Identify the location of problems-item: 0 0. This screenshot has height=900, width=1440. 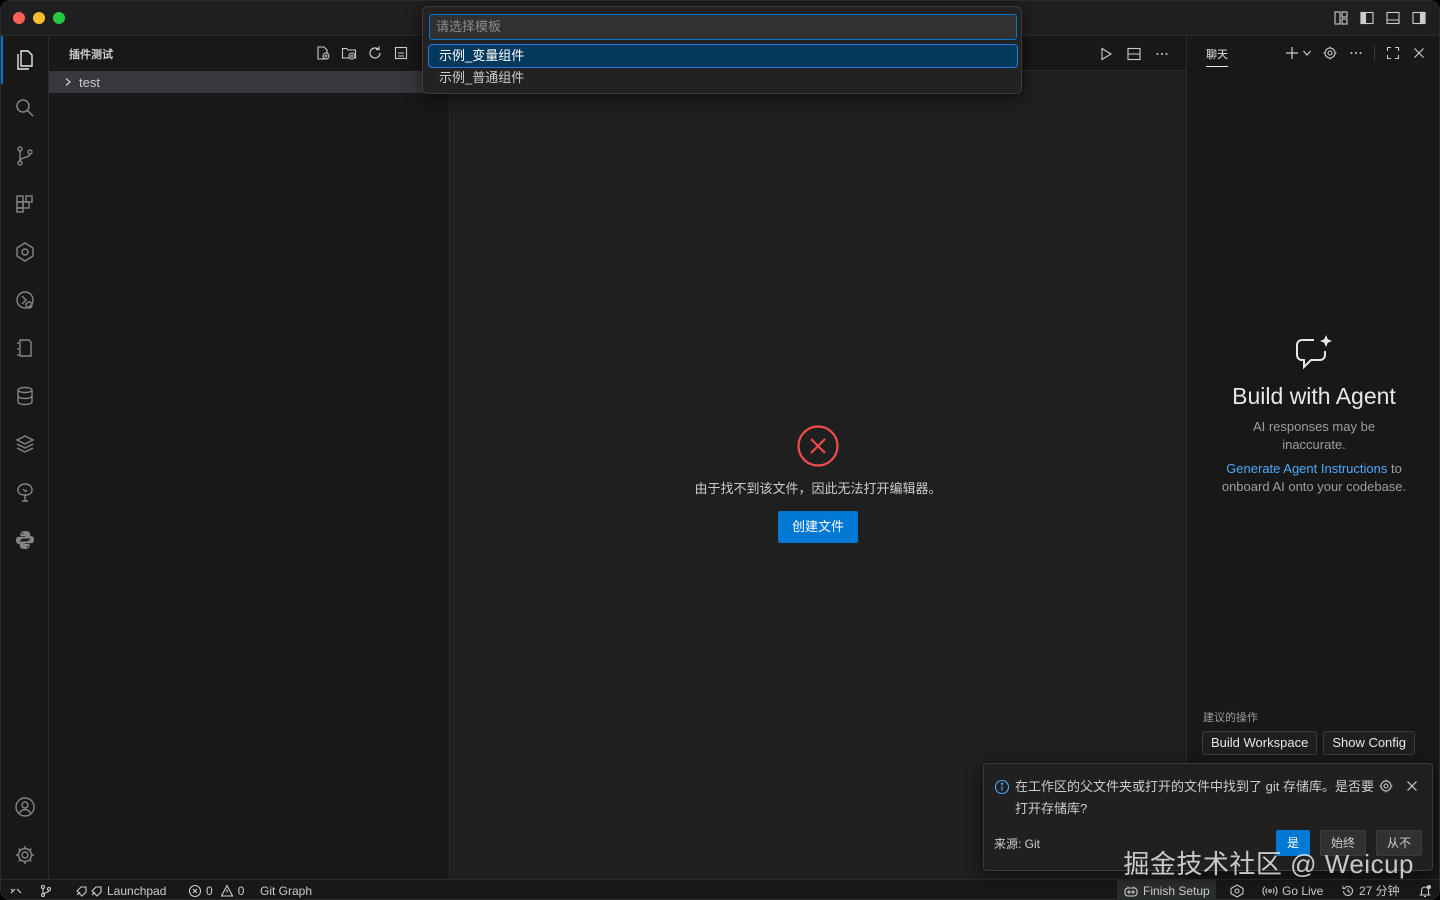
(216, 889).